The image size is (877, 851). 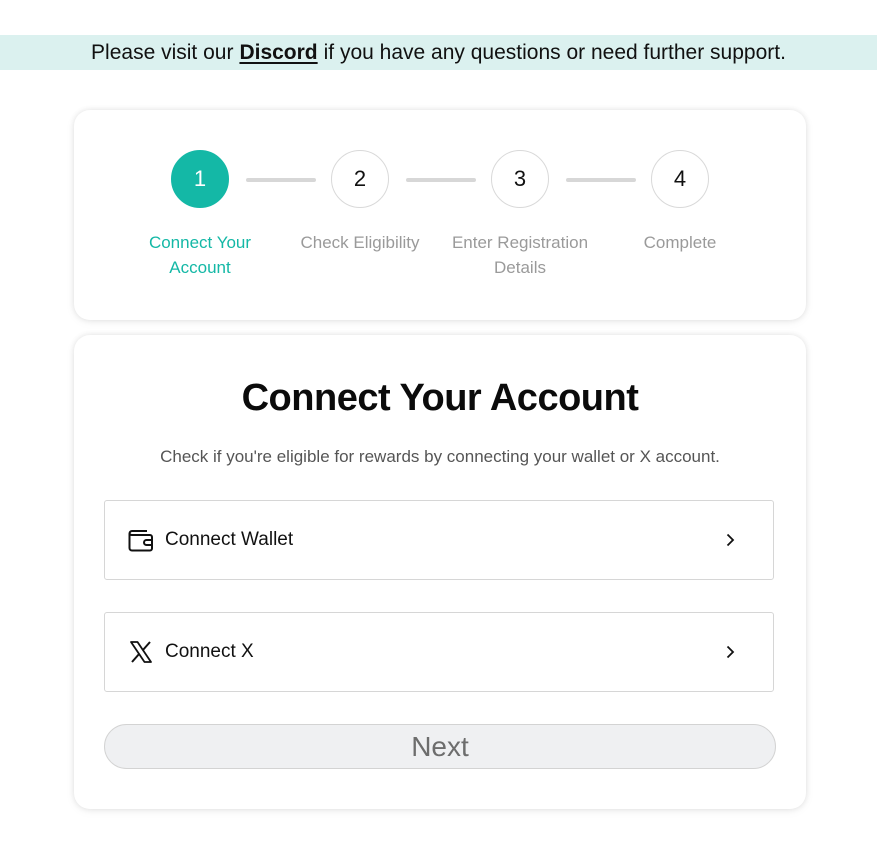 What do you see at coordinates (439, 652) in the screenshot?
I see `connect-x-button: Connect X` at bounding box center [439, 652].